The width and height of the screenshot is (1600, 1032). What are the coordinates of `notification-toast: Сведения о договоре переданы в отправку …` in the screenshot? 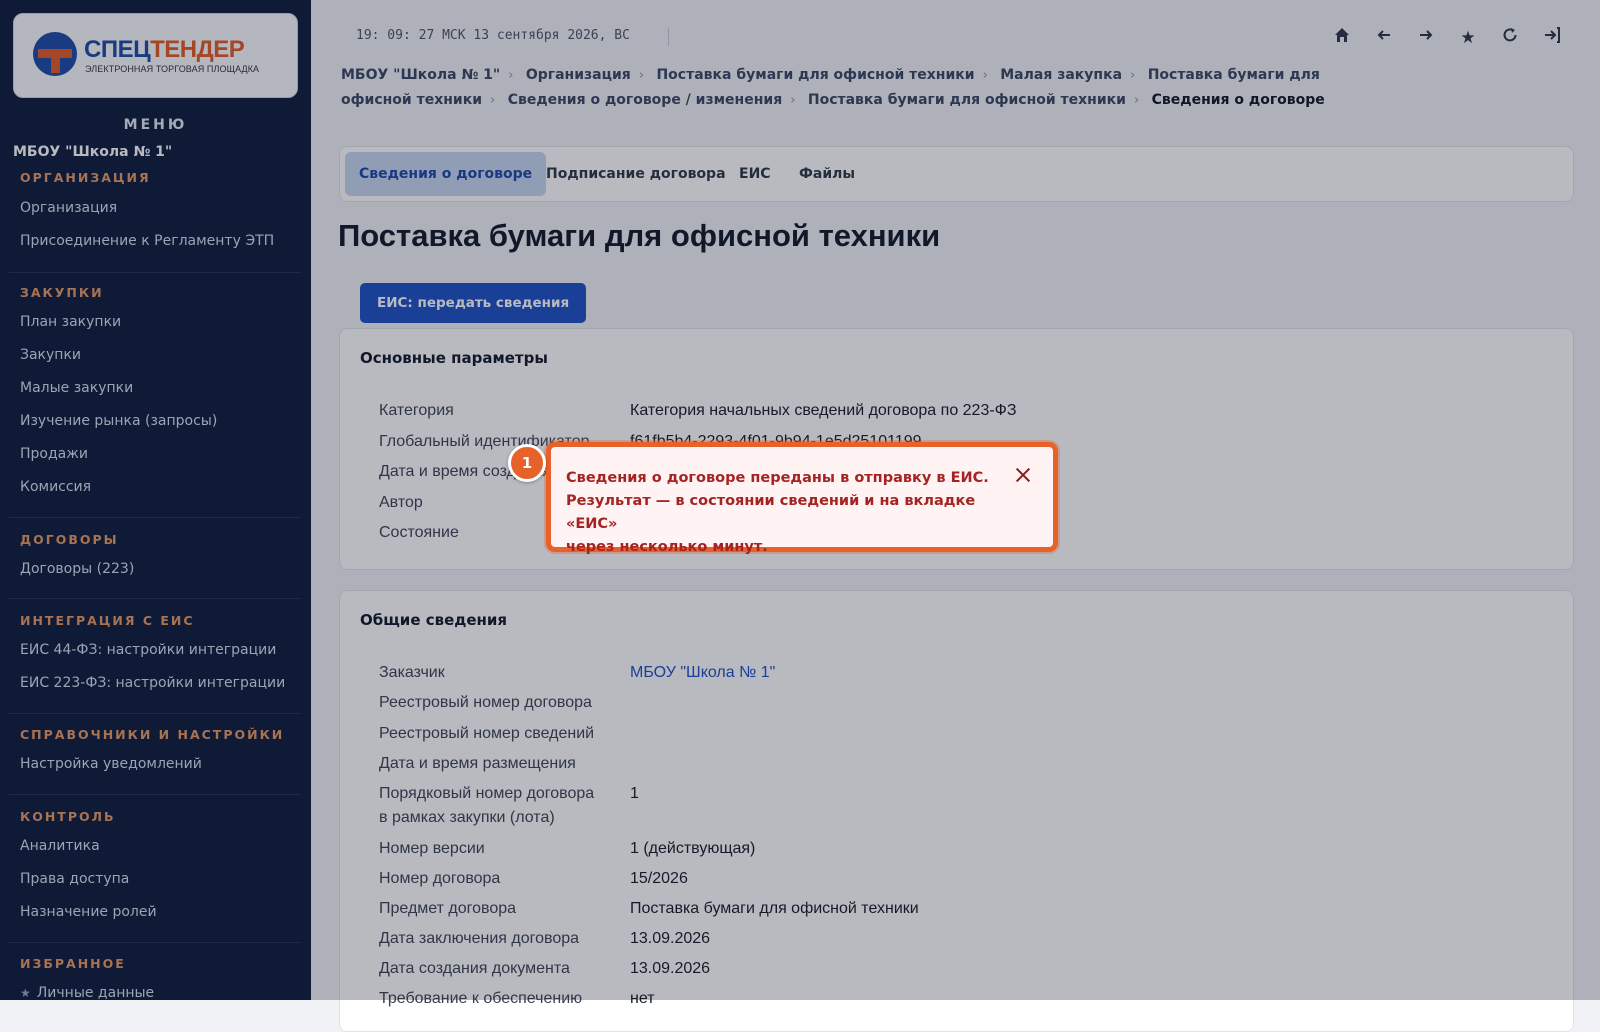 It's located at (802, 498).